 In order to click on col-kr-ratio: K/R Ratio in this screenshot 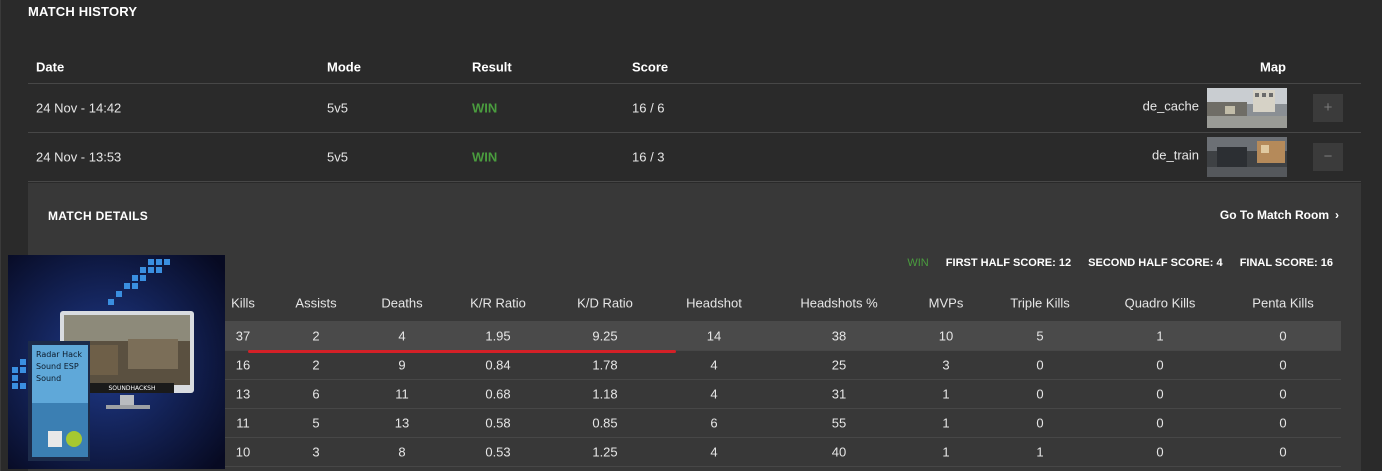, I will do `click(498, 303)`.